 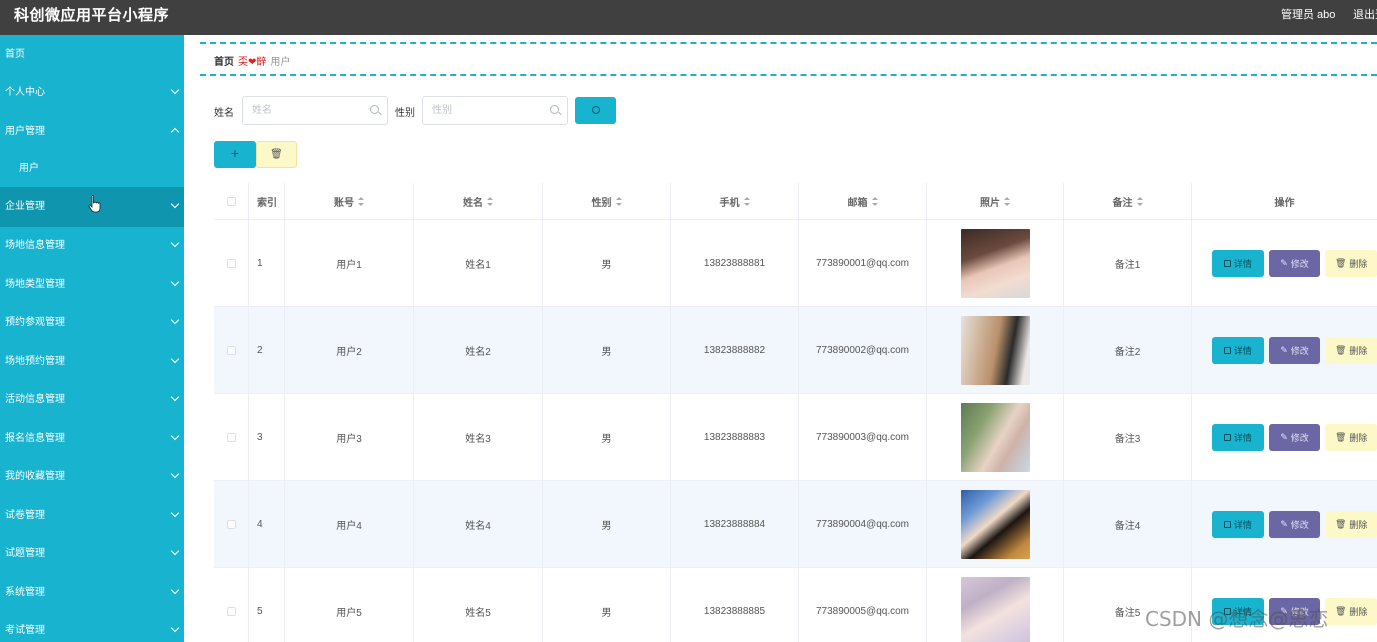 I want to click on sidebar-item-favorites: 我的收藏管理, so click(x=92, y=477).